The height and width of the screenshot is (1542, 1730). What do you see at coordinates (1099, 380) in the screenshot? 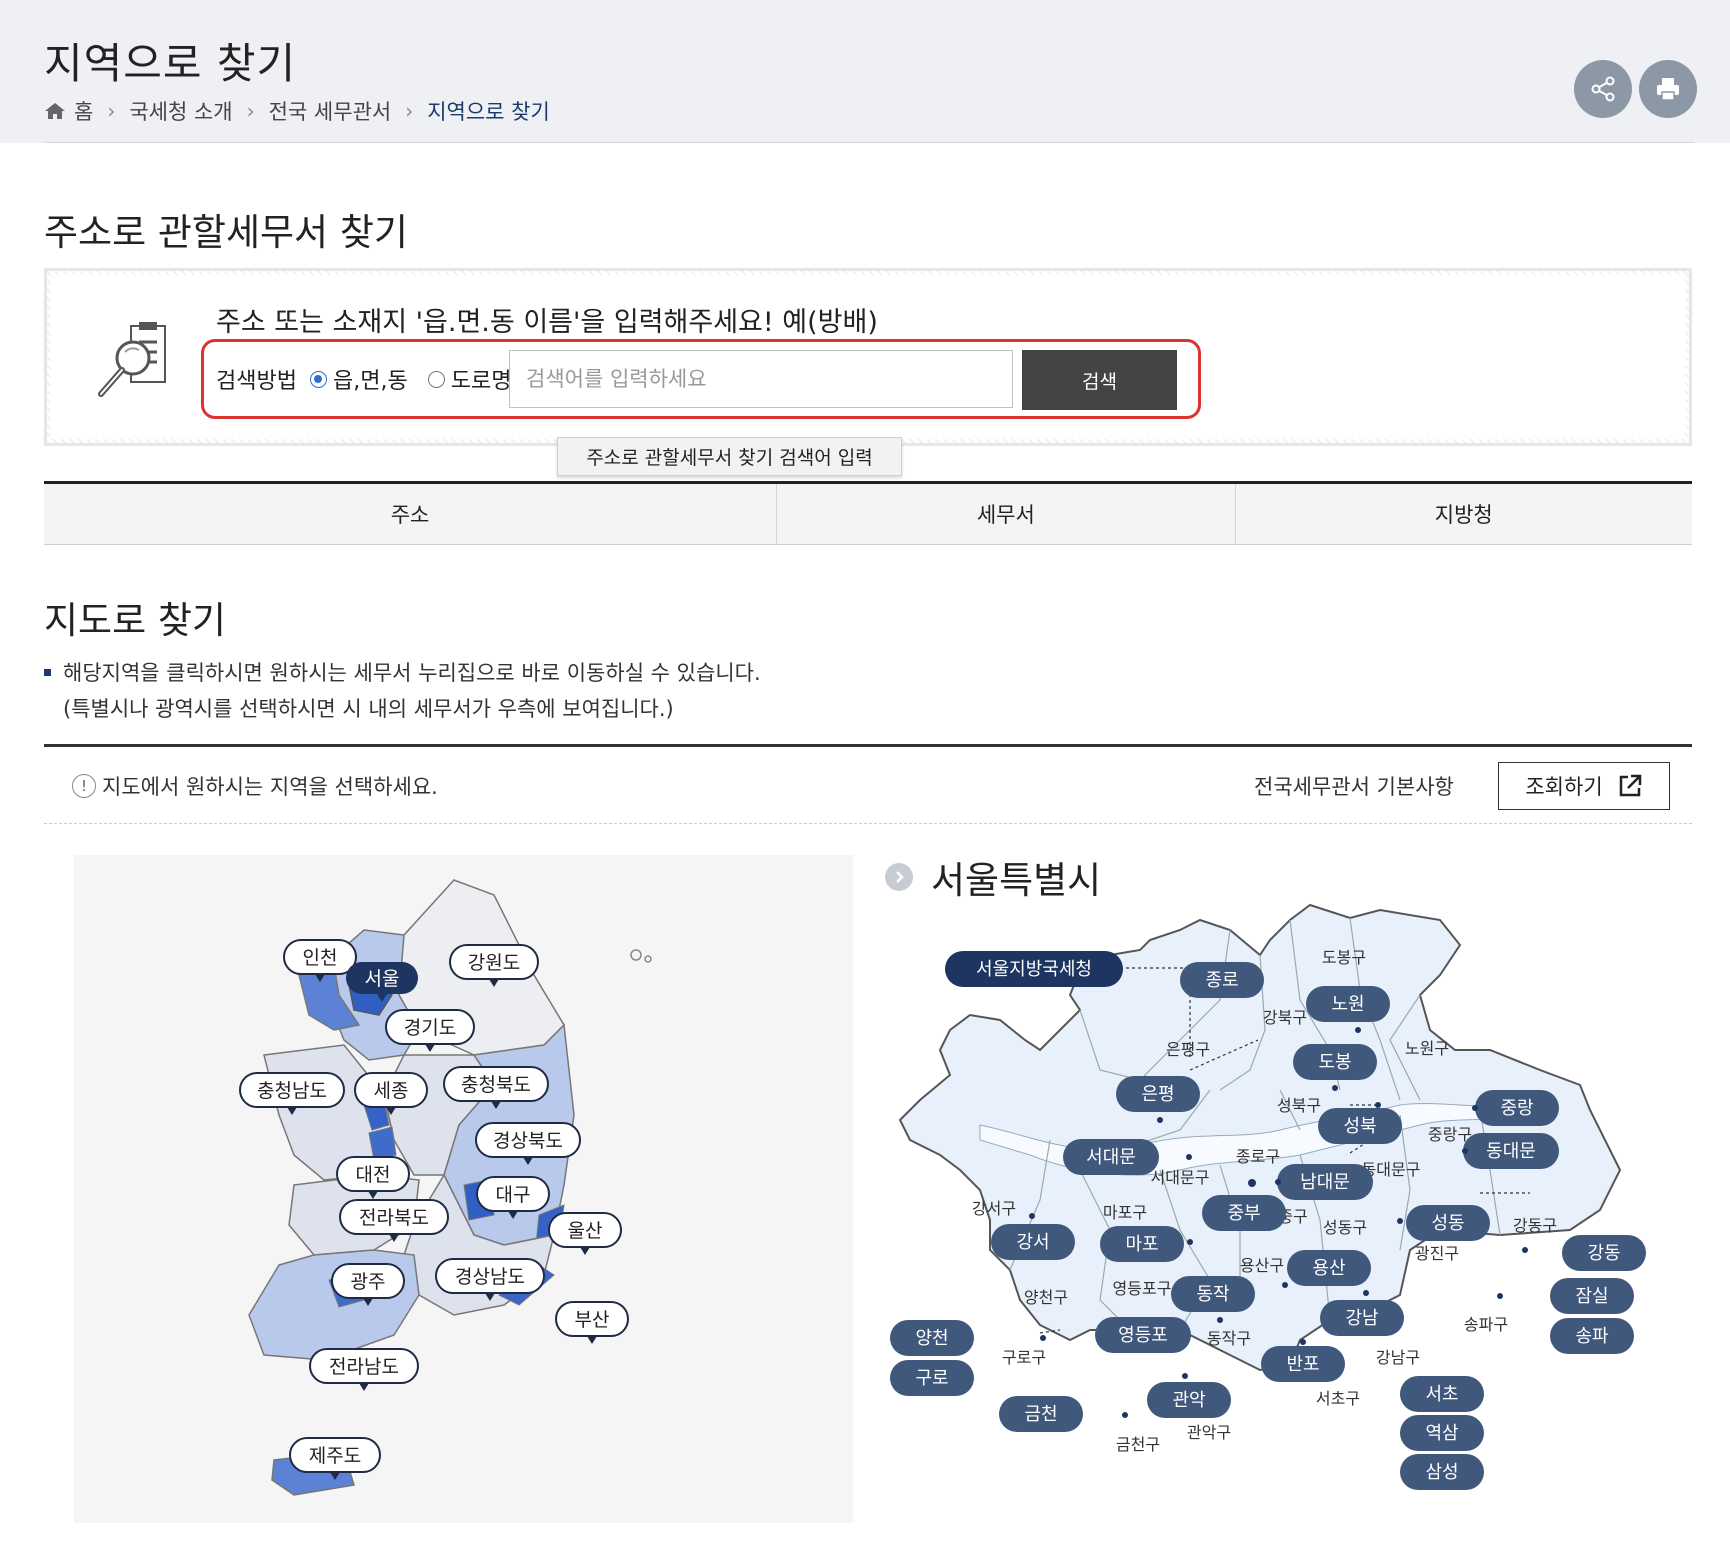
I see `search-button: 검색` at bounding box center [1099, 380].